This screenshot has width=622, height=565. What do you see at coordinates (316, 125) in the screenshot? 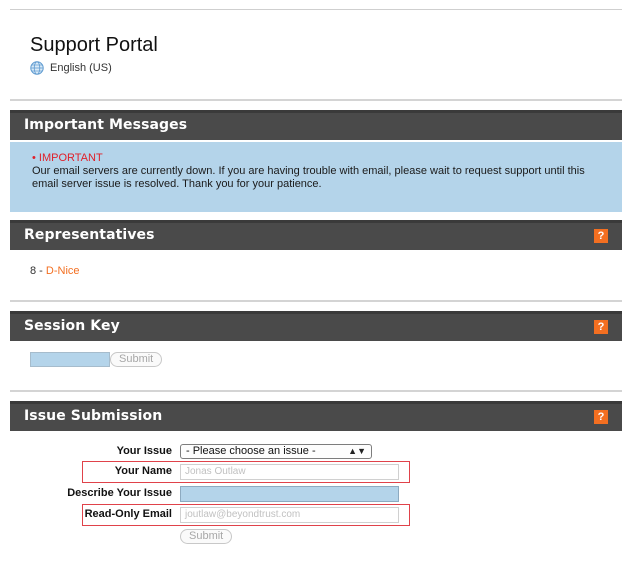
I see `important-messages-bar: Important Messages` at bounding box center [316, 125].